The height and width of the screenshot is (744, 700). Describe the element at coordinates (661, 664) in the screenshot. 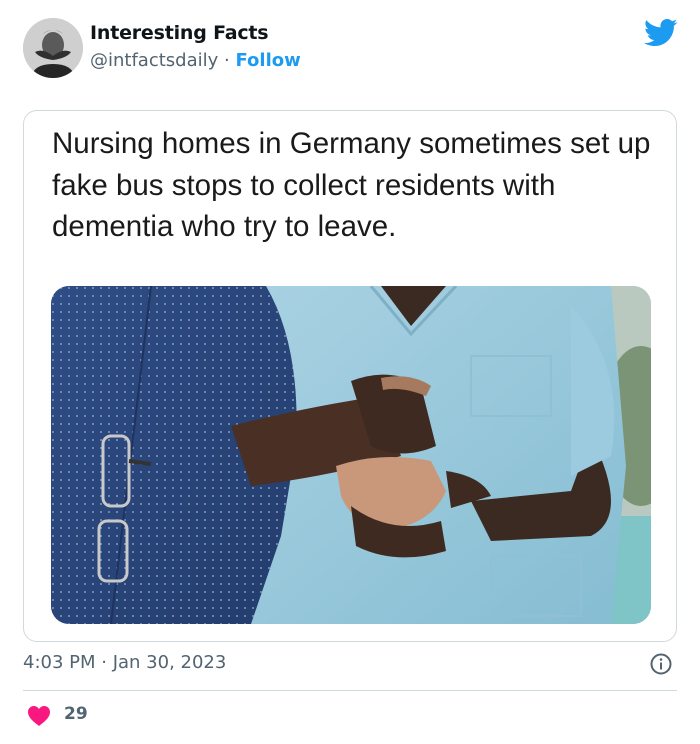

I see `info-icon` at that location.